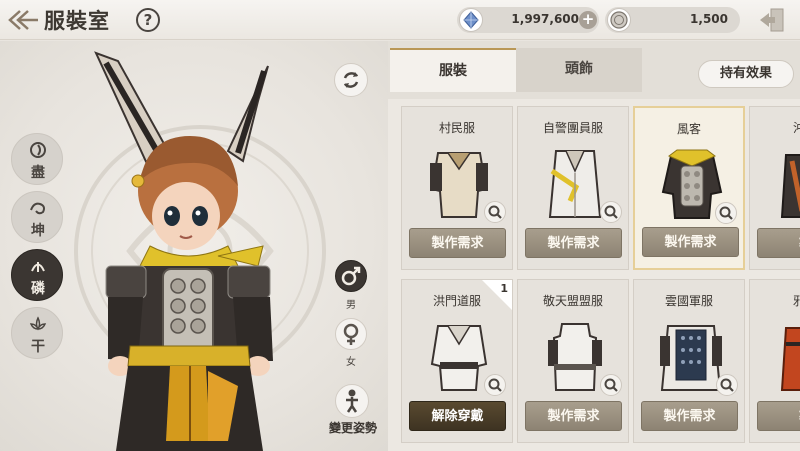  Describe the element at coordinates (672, 20) in the screenshot. I see `currency-coins: 1,500` at that location.